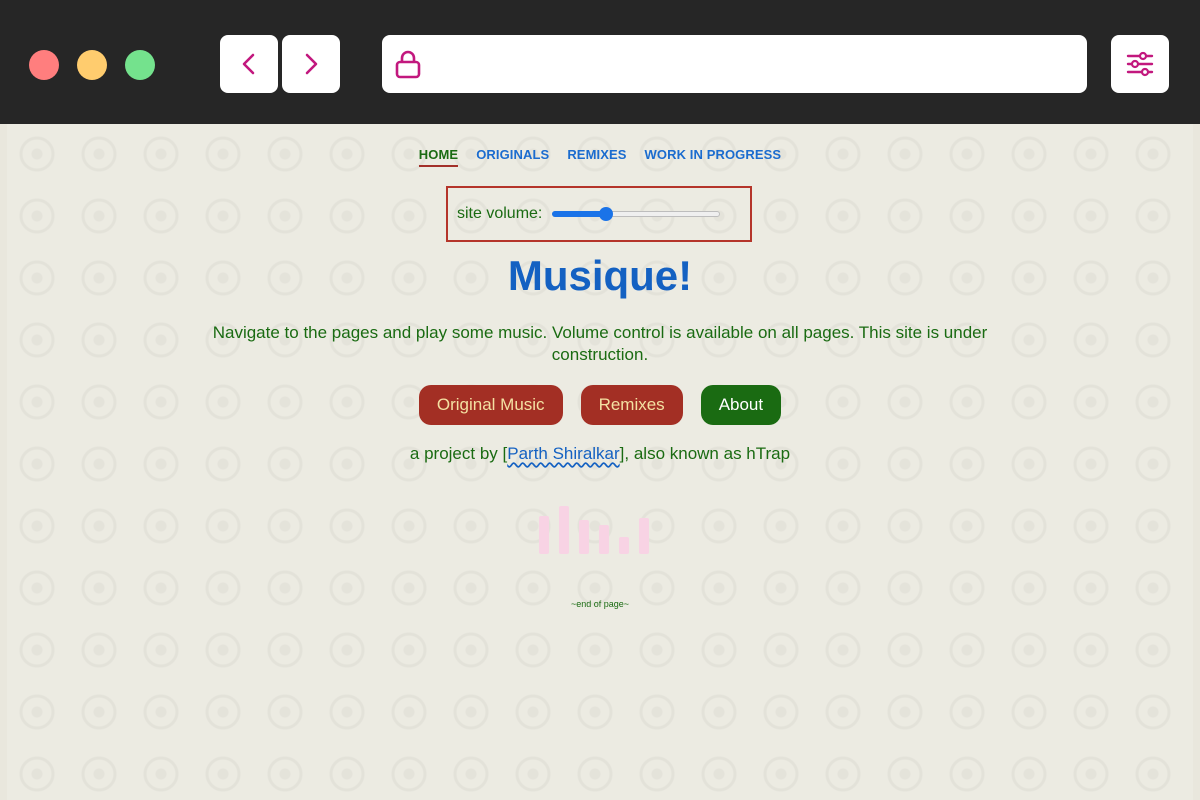 This screenshot has height=800, width=1200. I want to click on volume-slider, so click(636, 214).